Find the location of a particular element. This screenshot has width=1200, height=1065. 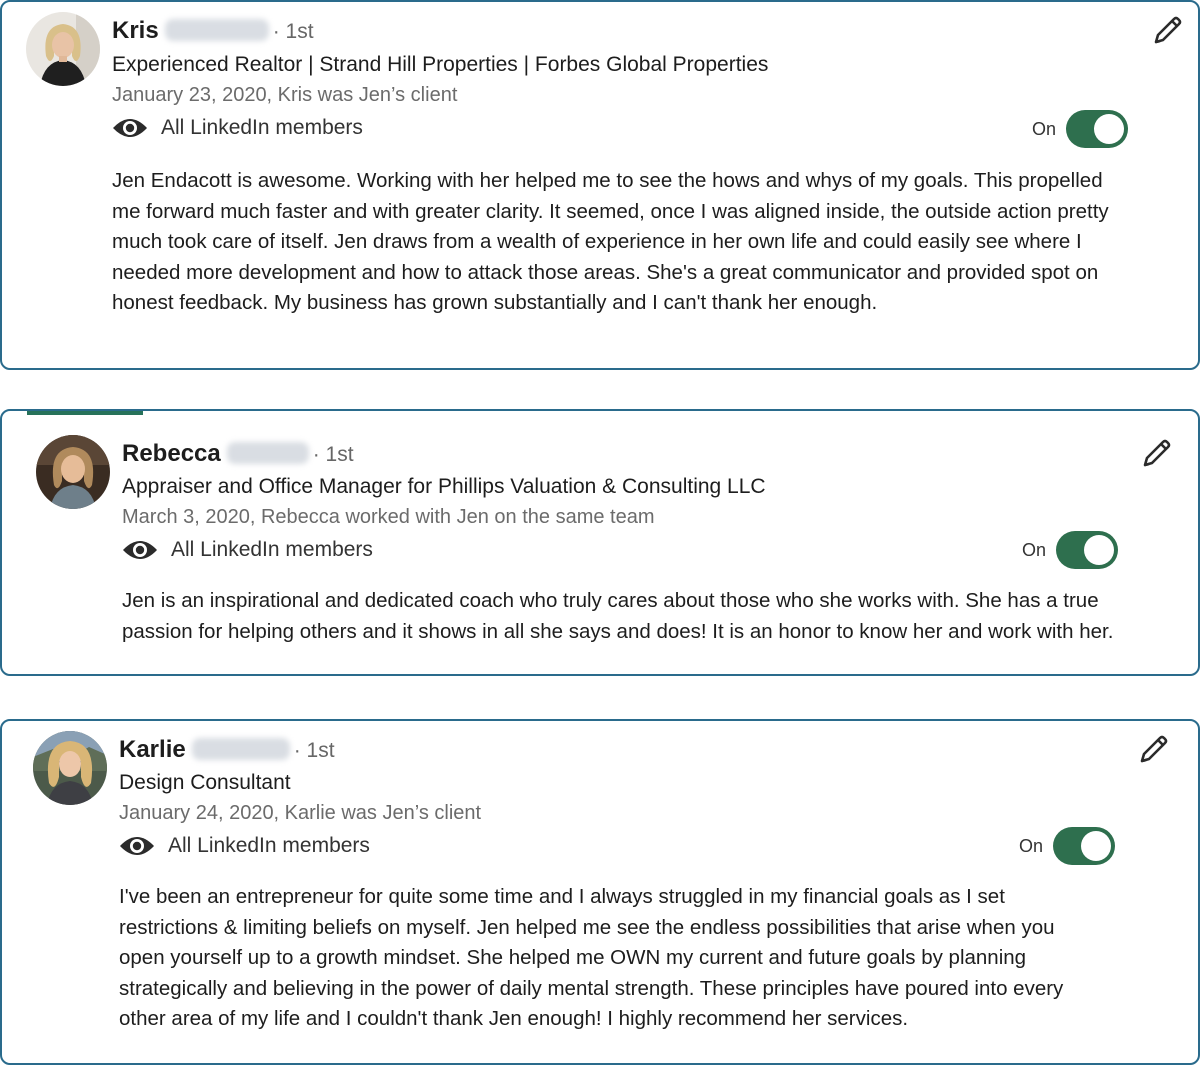

profile-photo-kris is located at coordinates (63, 49).